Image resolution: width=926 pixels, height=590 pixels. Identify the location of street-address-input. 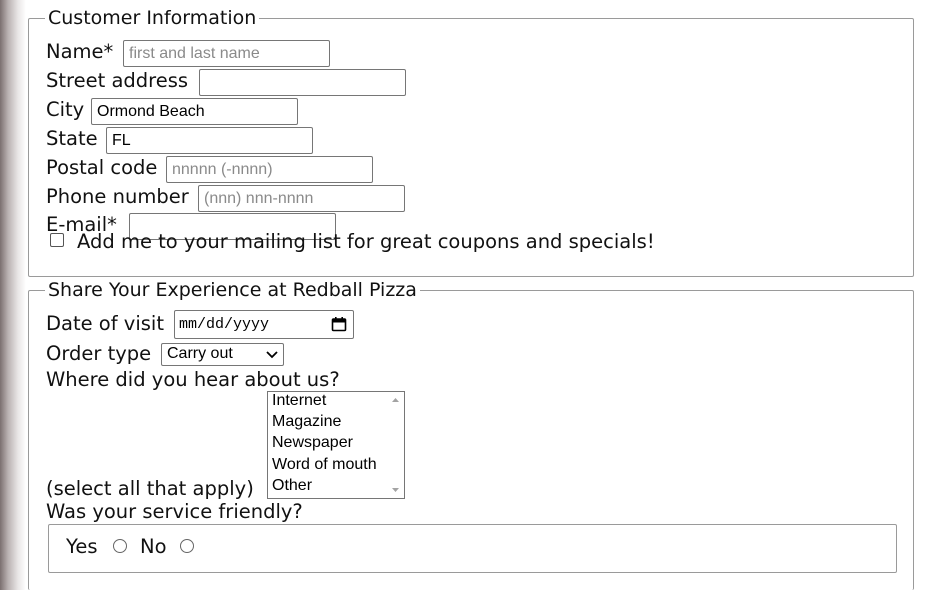
(302, 82).